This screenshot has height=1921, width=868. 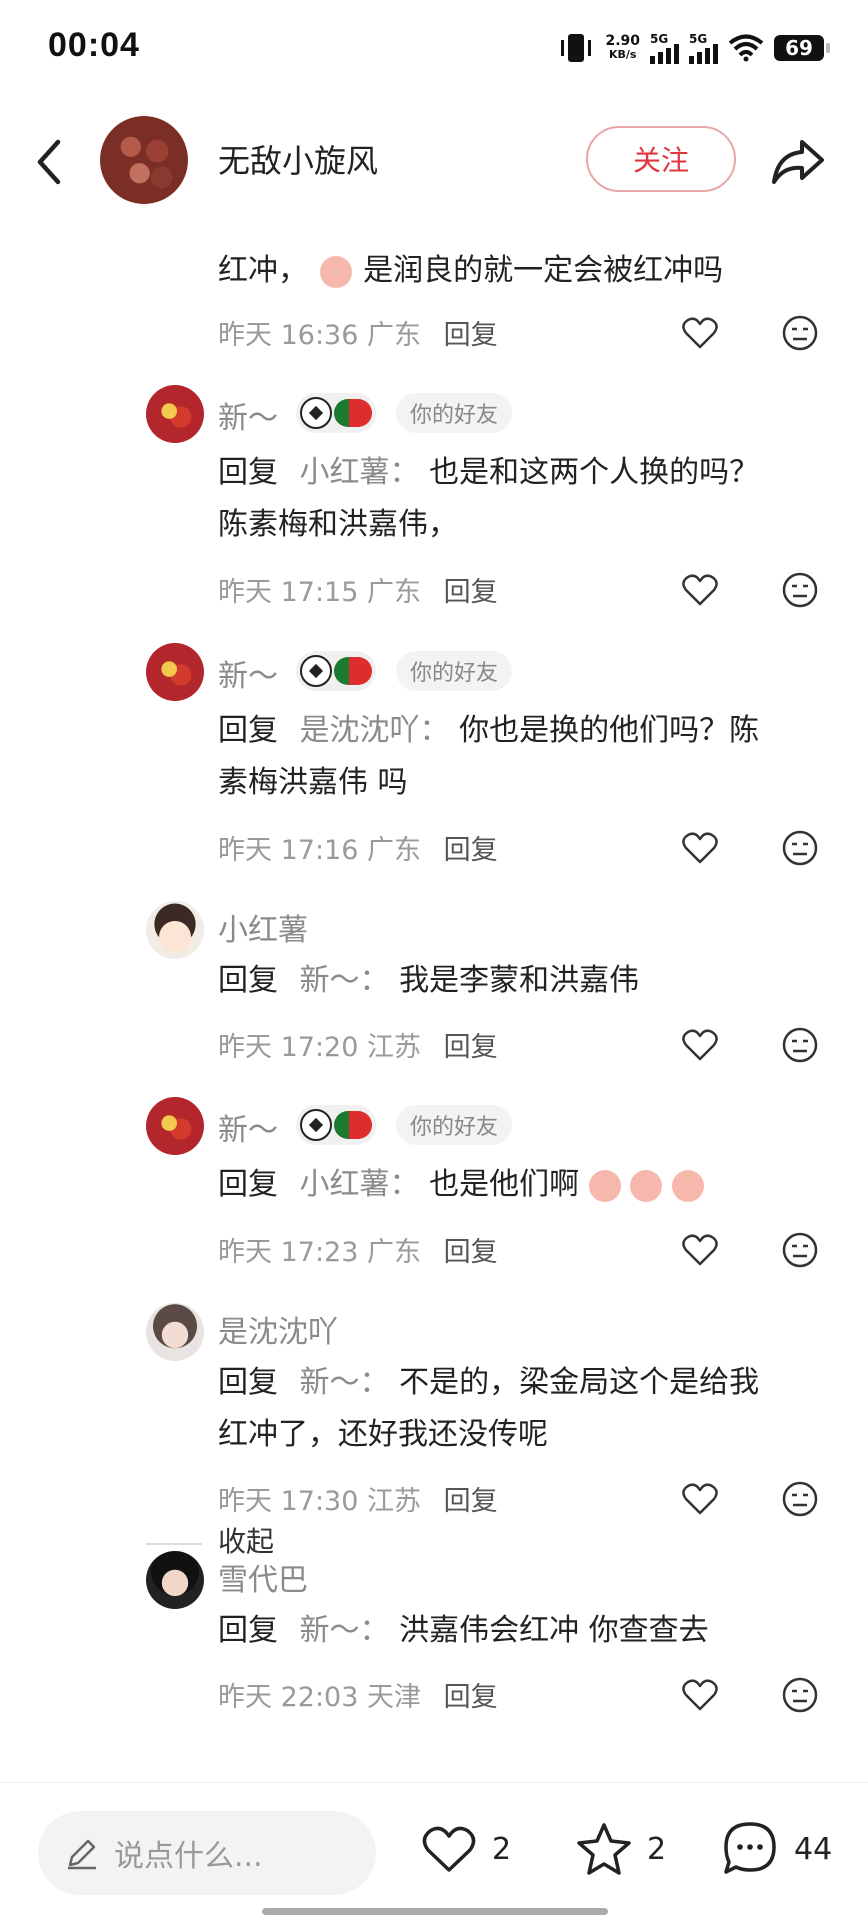 I want to click on comment-text: 回复 小红薯： 也是他们啊, so click(x=518, y=1185).